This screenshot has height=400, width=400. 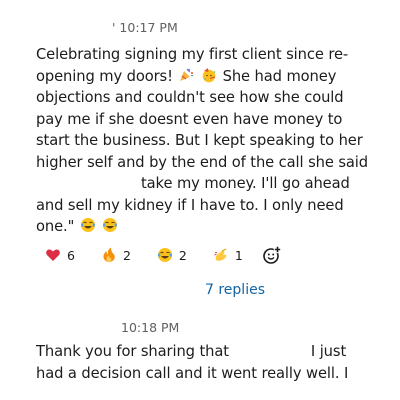 I want to click on message-line-text: one.", so click(x=55, y=226).